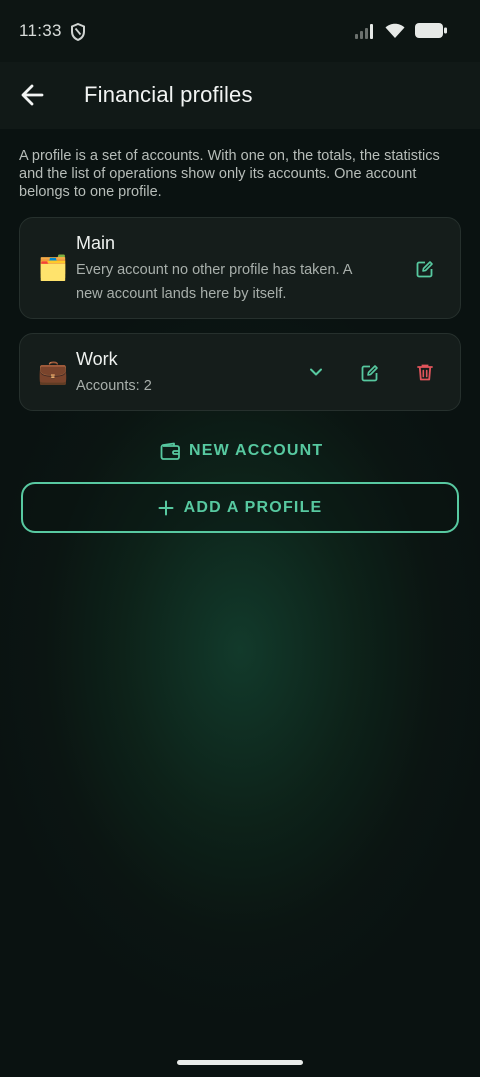  Describe the element at coordinates (53, 372) in the screenshot. I see `briefcase-icon: 💼` at that location.